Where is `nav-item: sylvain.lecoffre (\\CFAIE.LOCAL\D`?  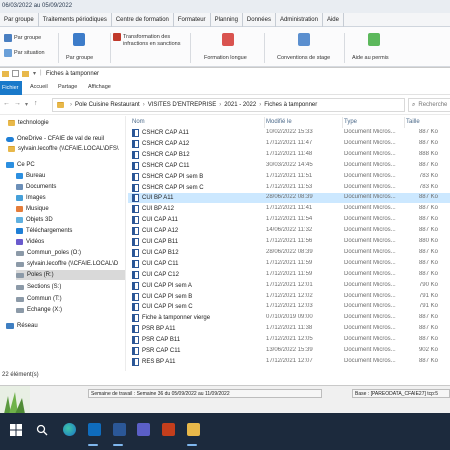 nav-item: sylvain.lecoffre (\\CFAIE.LOCAL\D is located at coordinates (67, 264).